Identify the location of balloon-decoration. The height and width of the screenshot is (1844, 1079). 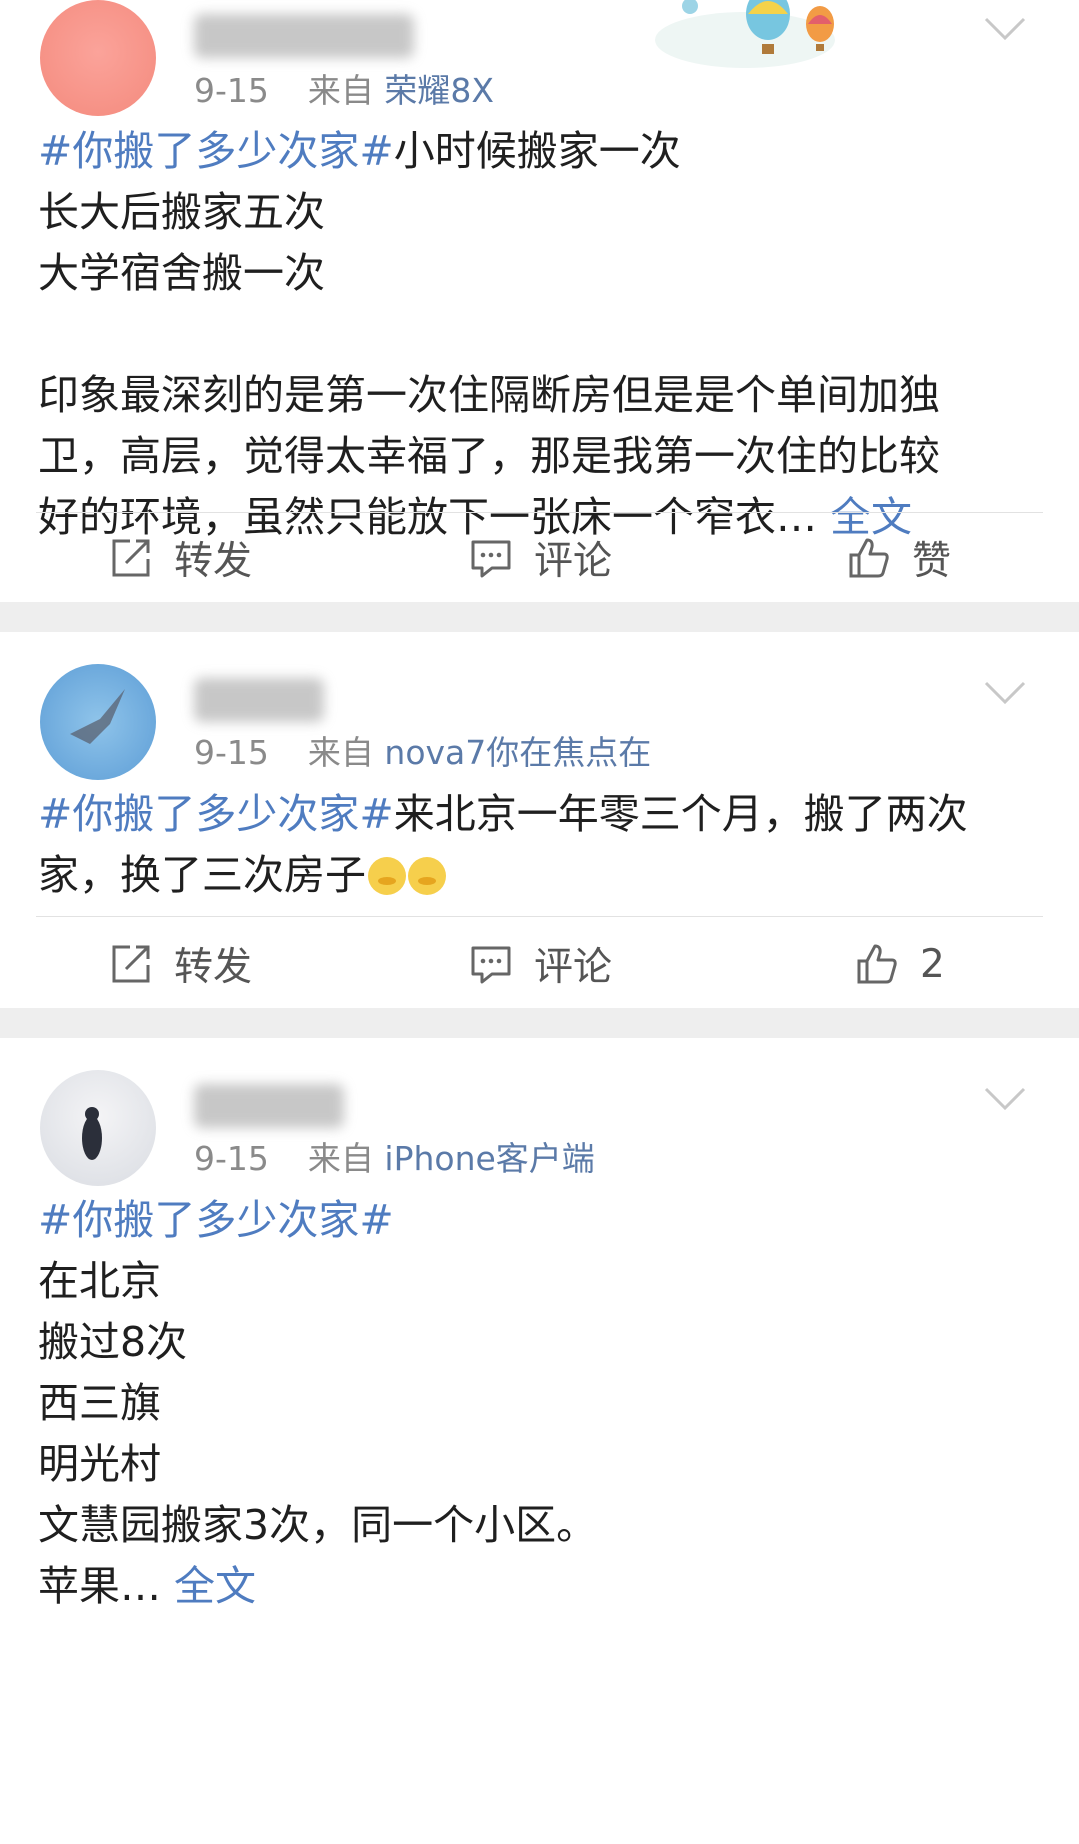
(745, 34).